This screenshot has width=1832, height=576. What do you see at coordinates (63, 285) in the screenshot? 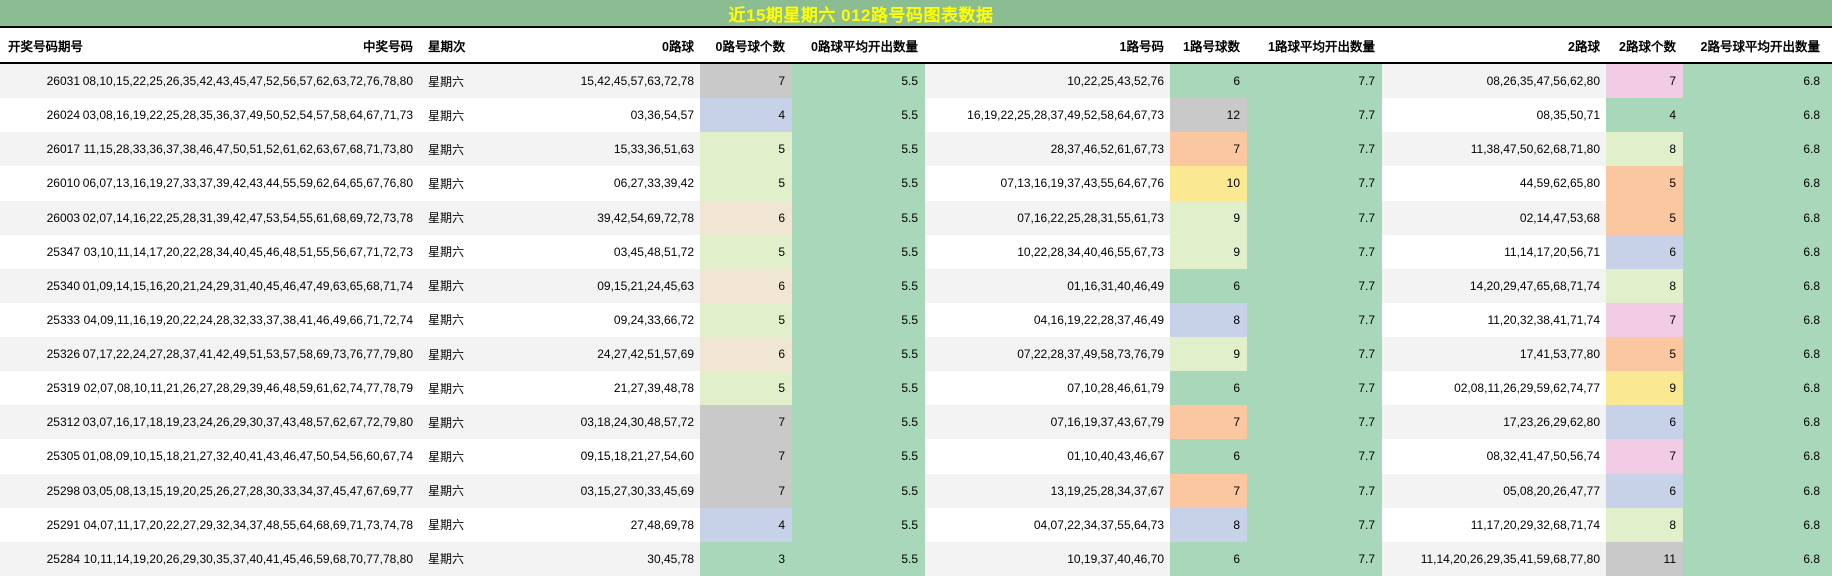
I see `cell-period: 25340` at bounding box center [63, 285].